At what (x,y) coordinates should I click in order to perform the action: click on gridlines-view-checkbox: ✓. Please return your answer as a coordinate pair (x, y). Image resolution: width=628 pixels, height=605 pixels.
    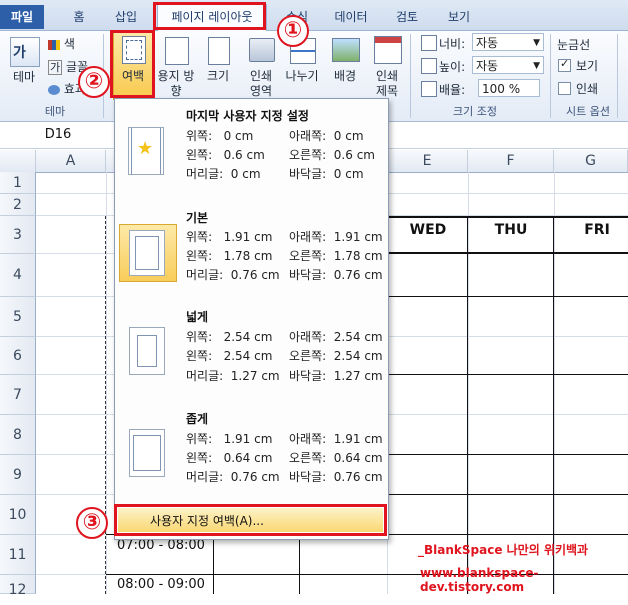
    Looking at the image, I should click on (564, 64).